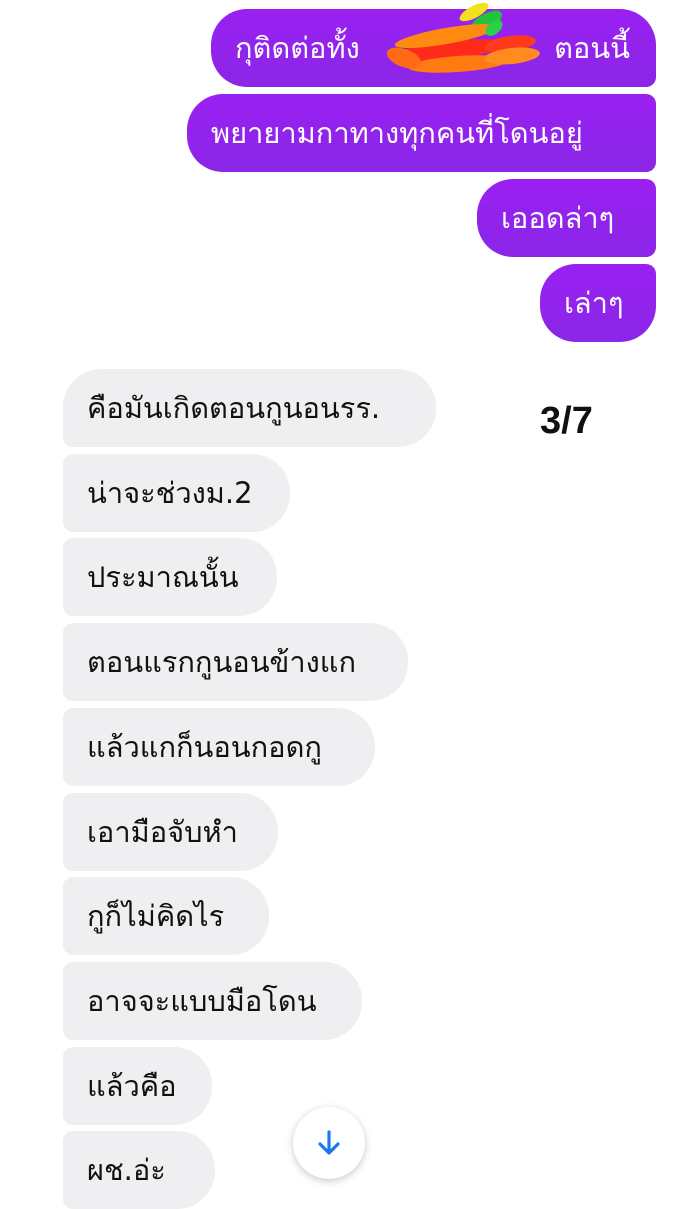  Describe the element at coordinates (234, 408) in the screenshot. I see `message-text: คือมันเกิดตอนกูนอนรร.` at that location.